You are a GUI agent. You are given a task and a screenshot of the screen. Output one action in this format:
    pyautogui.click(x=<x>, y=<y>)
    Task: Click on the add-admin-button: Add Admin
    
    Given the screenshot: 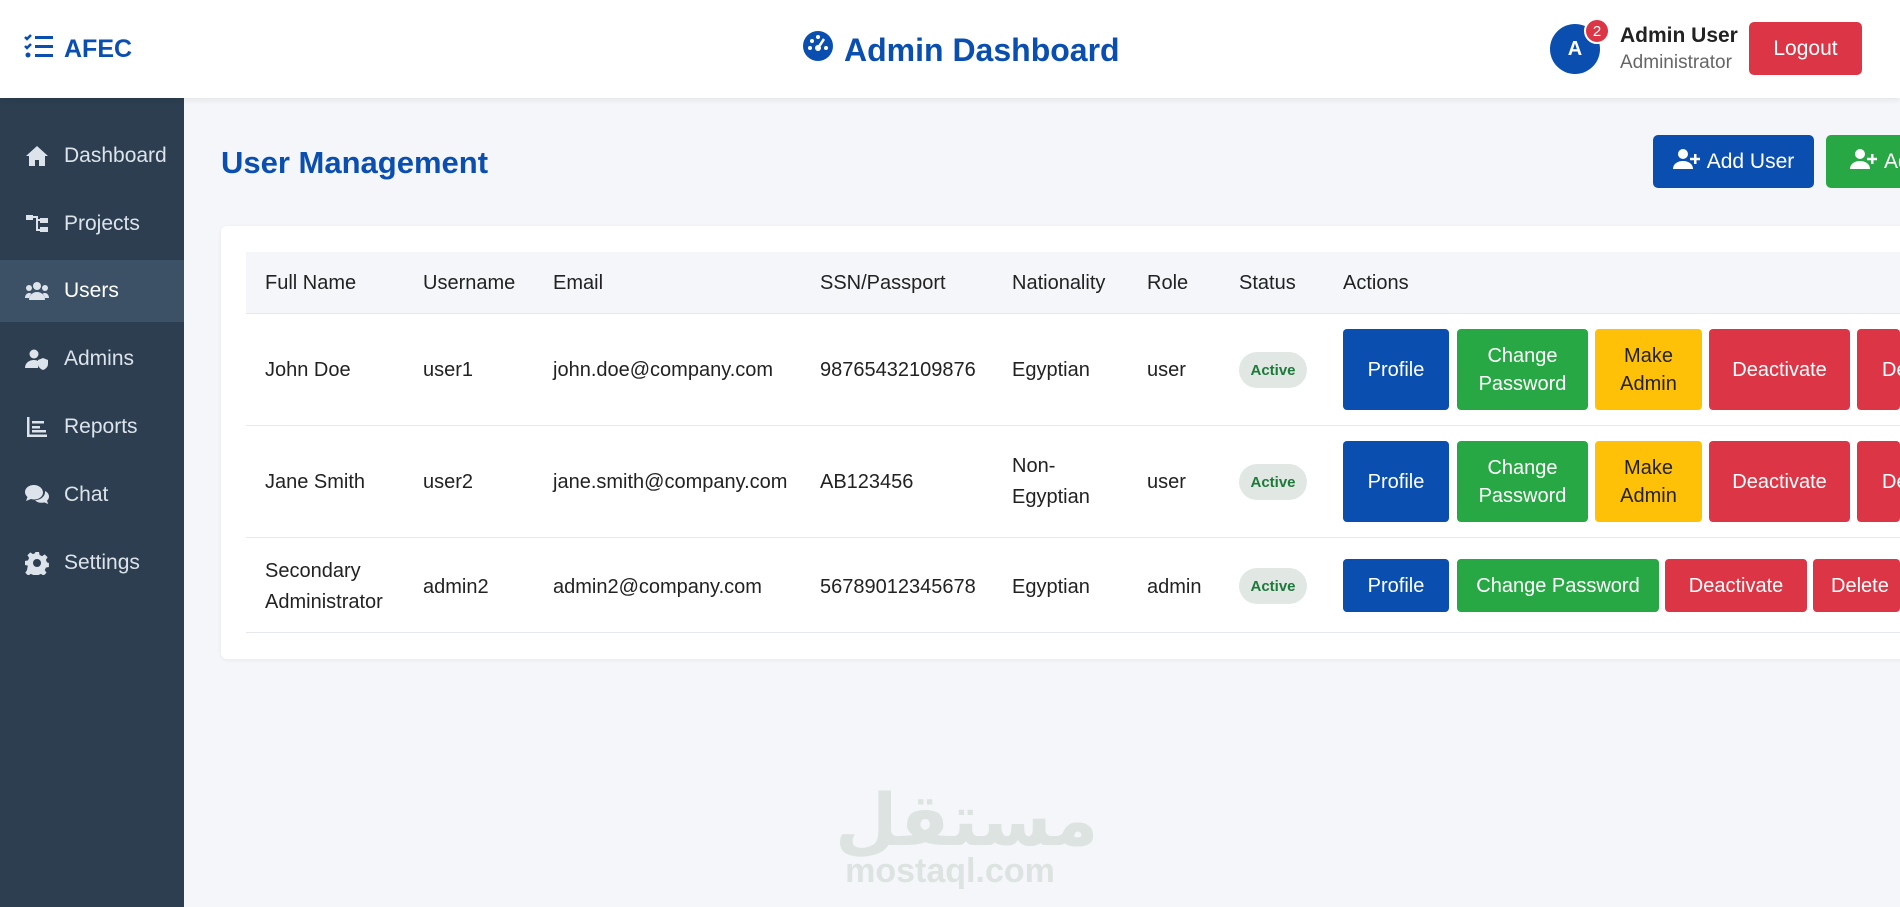 What is the action you would take?
    pyautogui.click(x=1863, y=161)
    